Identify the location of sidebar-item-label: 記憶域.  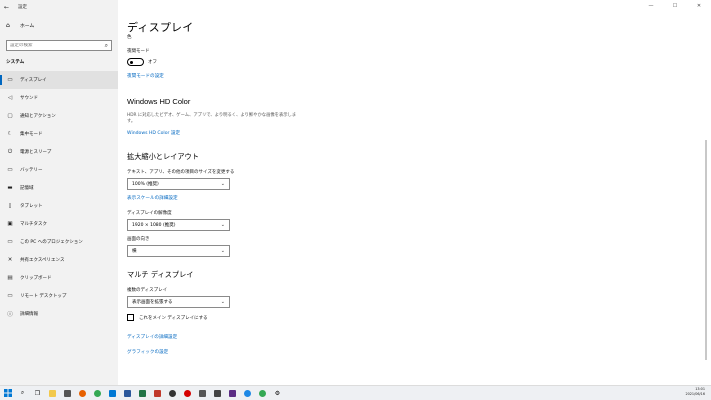
(27, 188).